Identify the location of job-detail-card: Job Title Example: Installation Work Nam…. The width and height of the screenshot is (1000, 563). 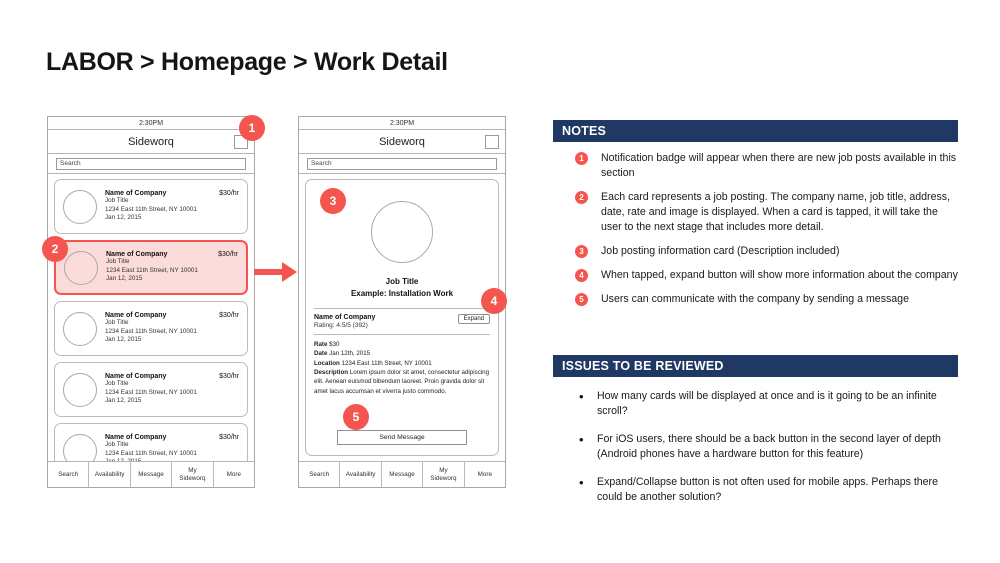
(402, 317).